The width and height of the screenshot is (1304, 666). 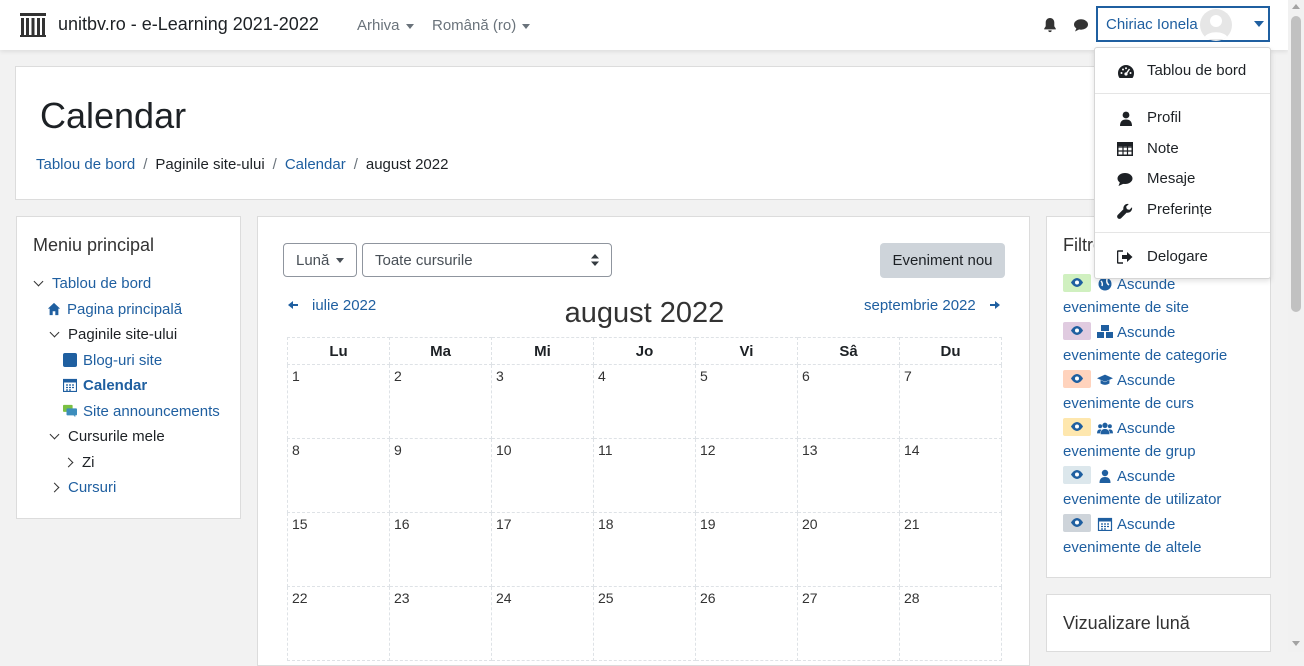 What do you see at coordinates (542, 351) in the screenshot?
I see `weekday-header: Mi` at bounding box center [542, 351].